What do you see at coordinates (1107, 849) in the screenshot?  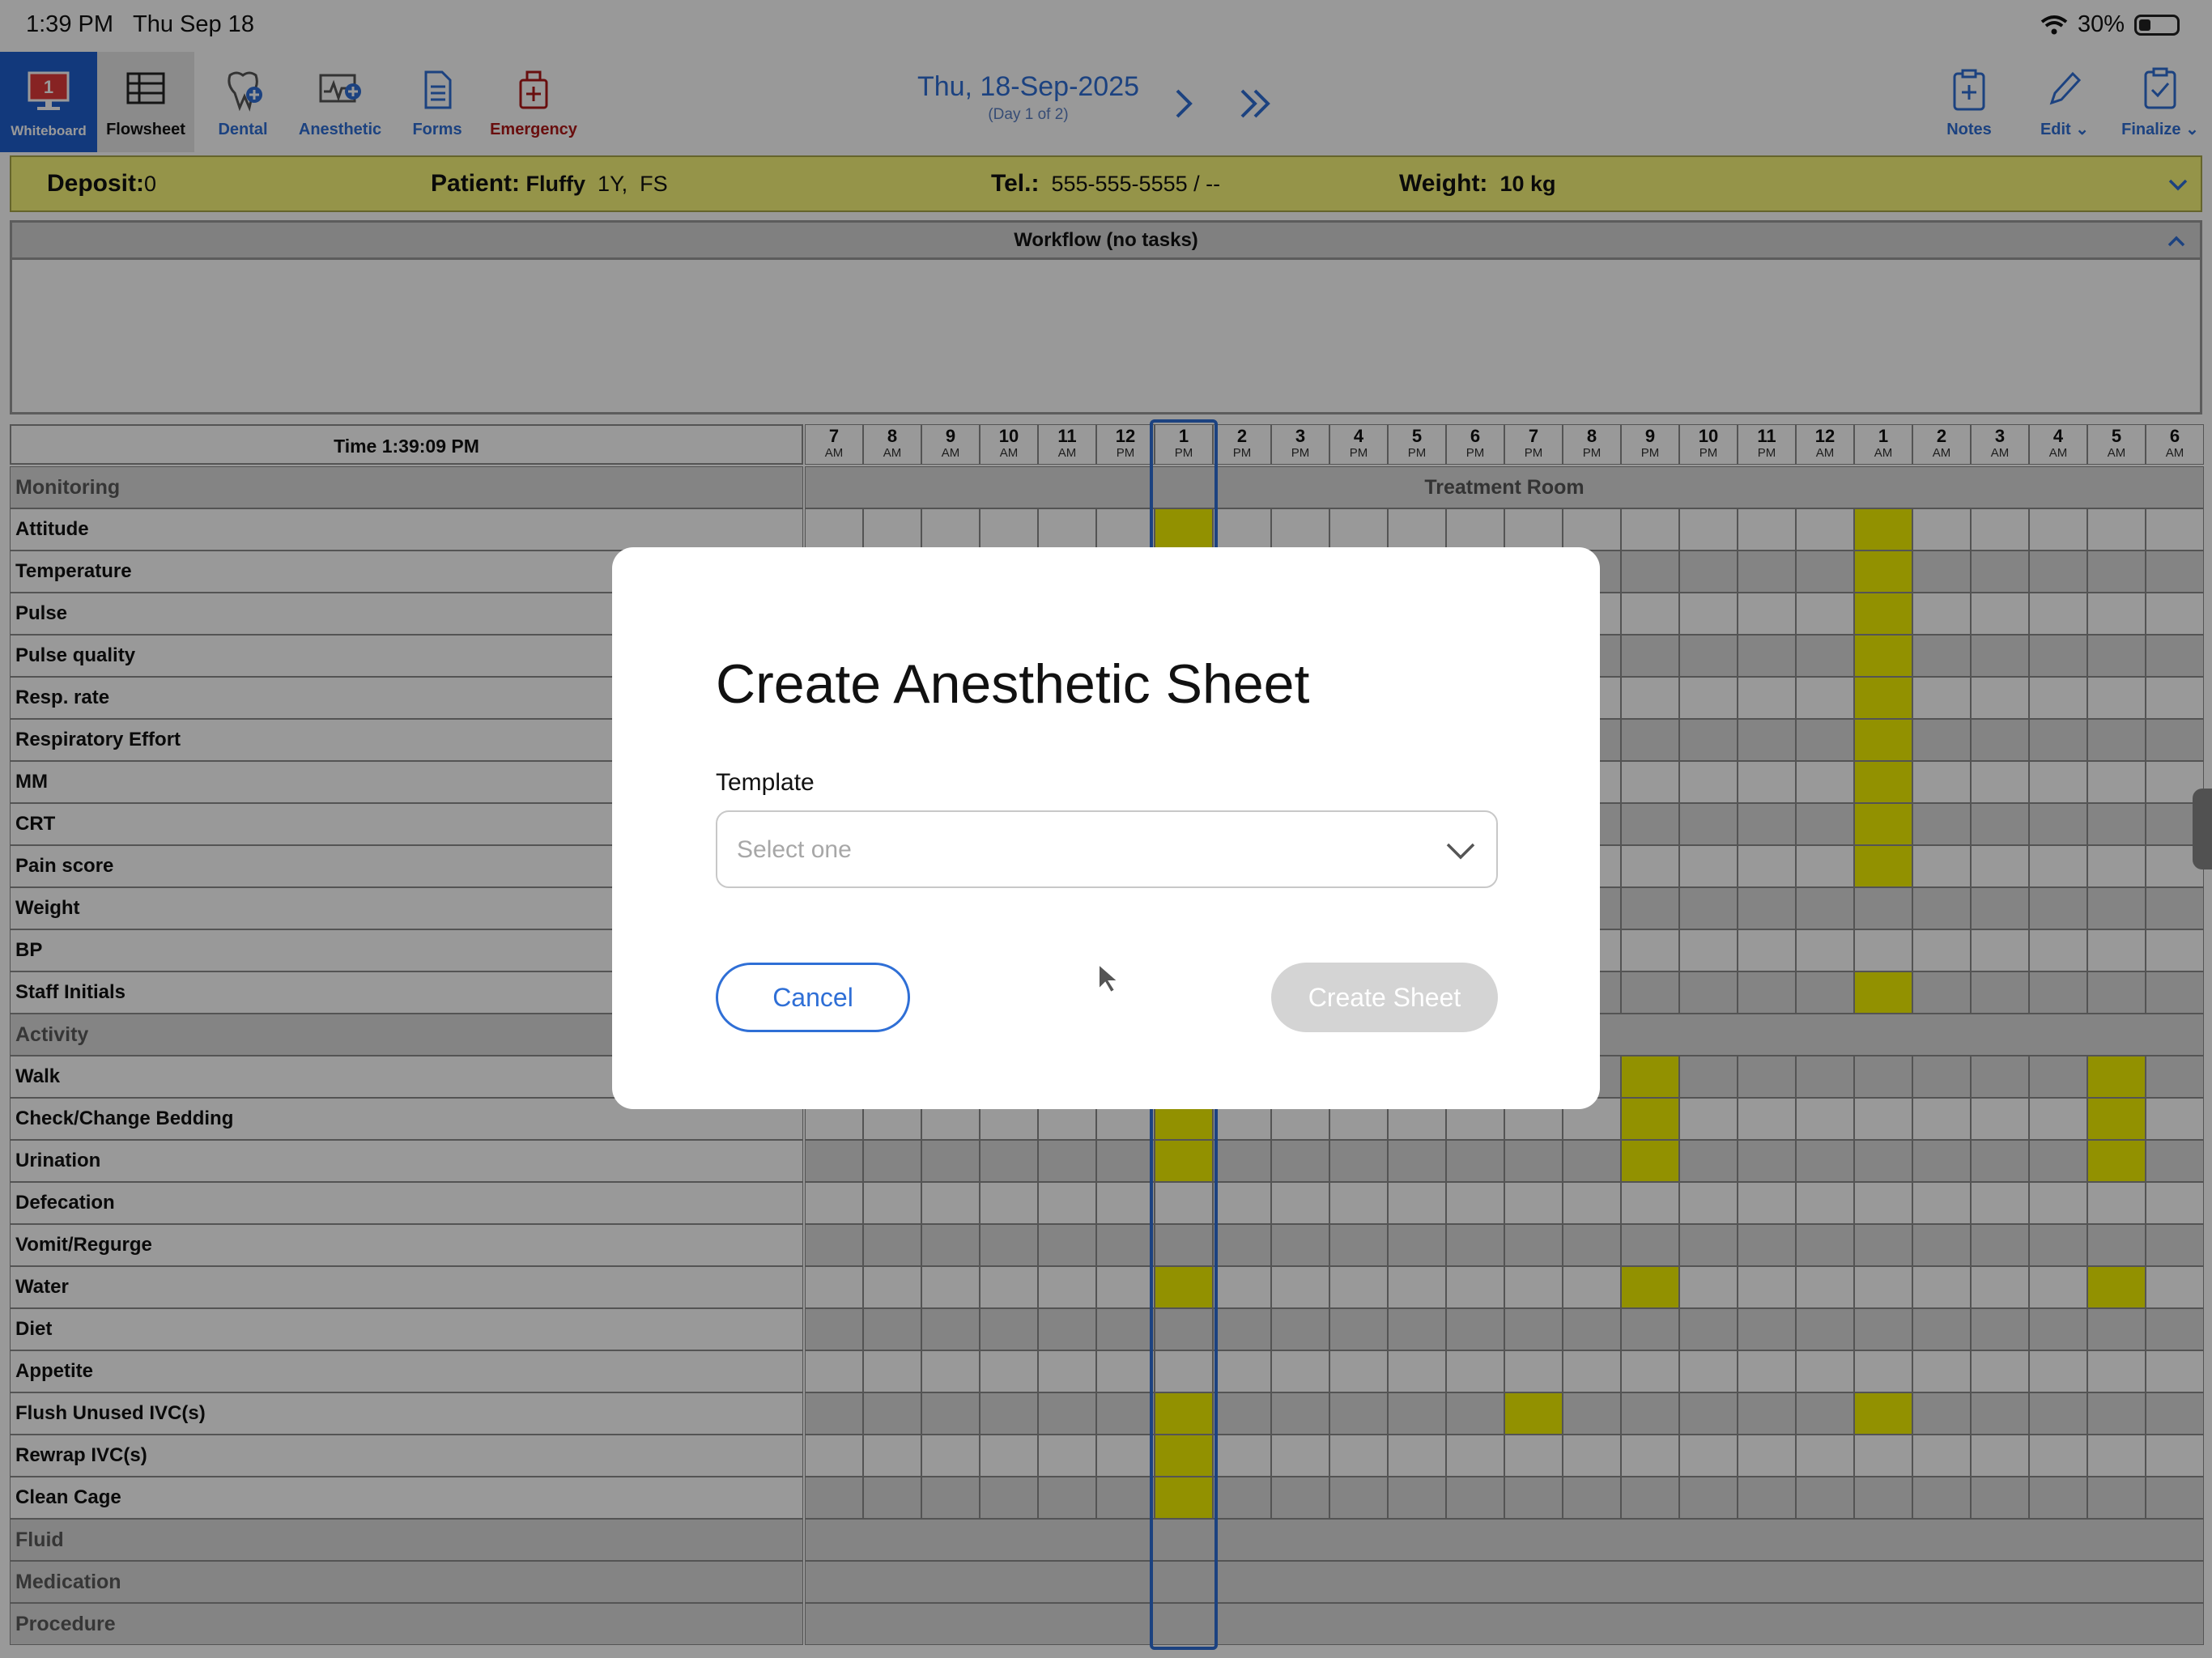 I see `template-select: Select one` at bounding box center [1107, 849].